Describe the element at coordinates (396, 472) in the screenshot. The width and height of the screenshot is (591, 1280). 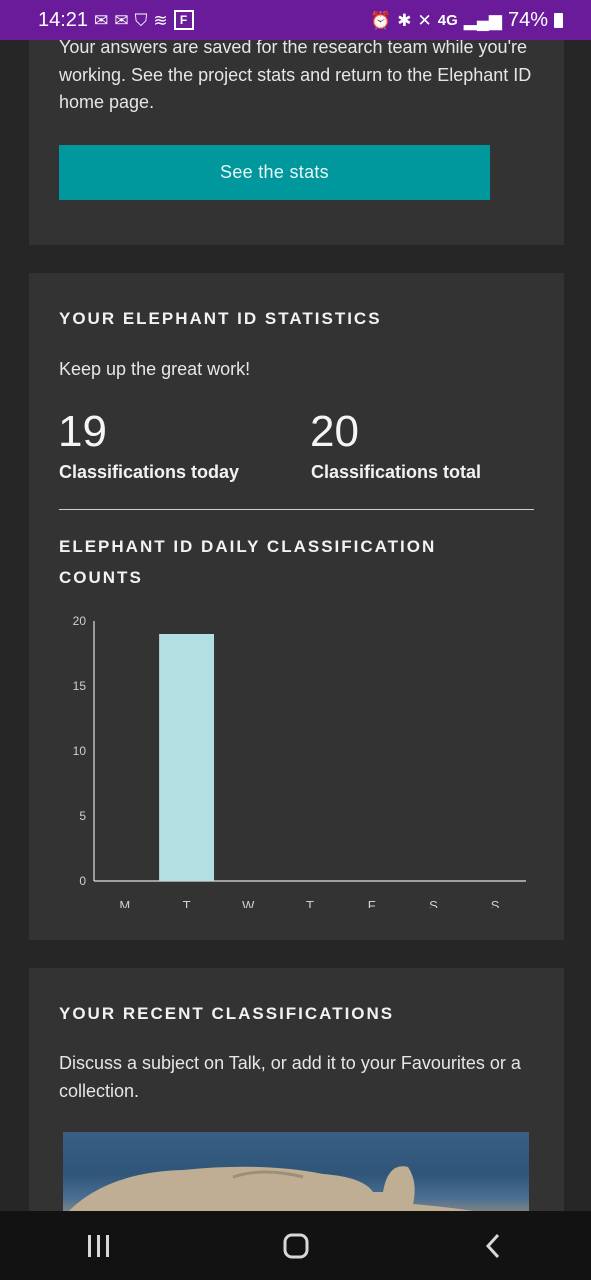
I see `total-label: Classifications total` at that location.